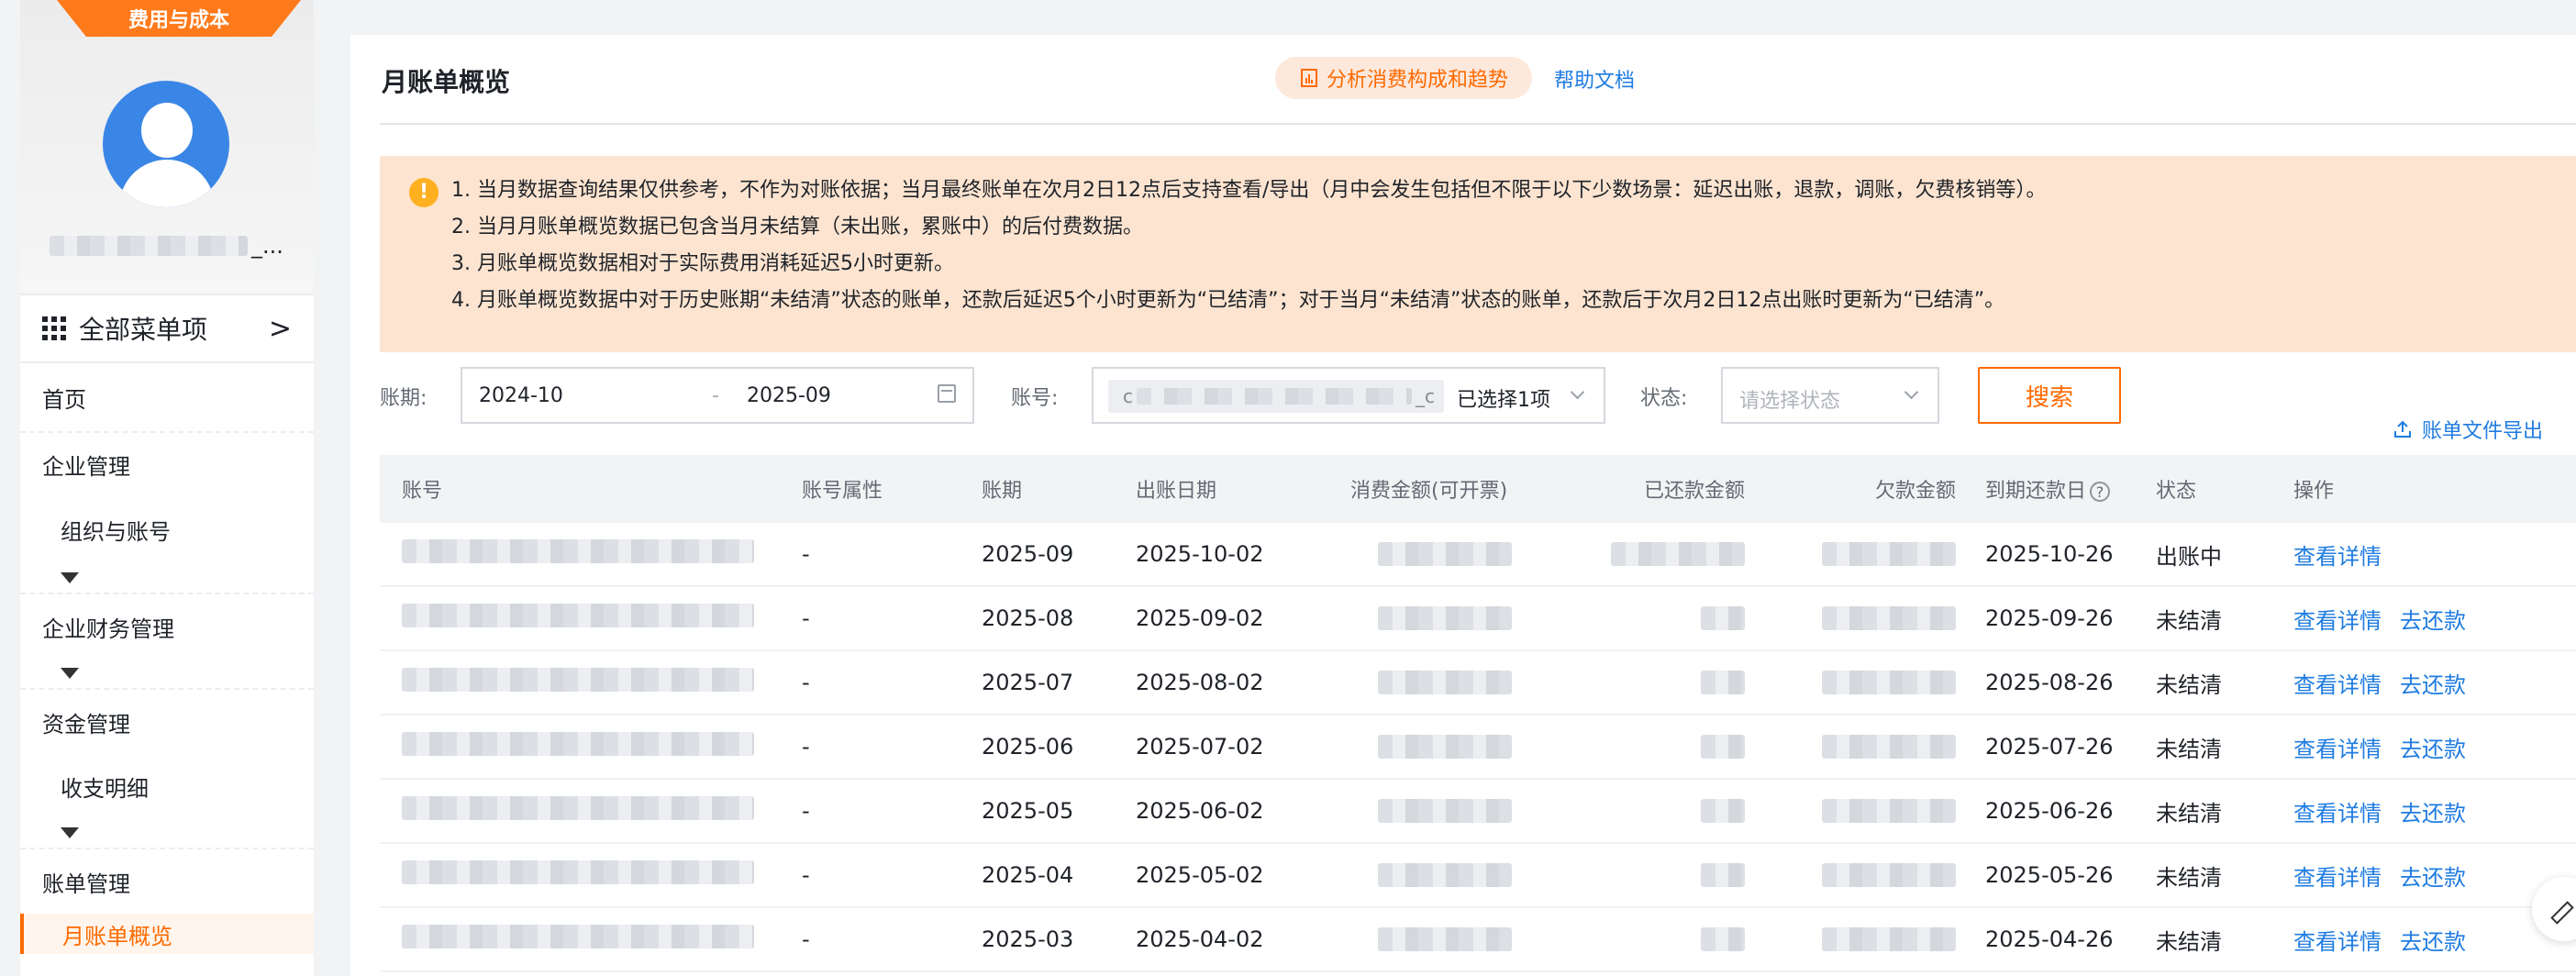 The width and height of the screenshot is (2576, 976). What do you see at coordinates (1028, 939) in the screenshot?
I see `cell-period: 2025-03` at bounding box center [1028, 939].